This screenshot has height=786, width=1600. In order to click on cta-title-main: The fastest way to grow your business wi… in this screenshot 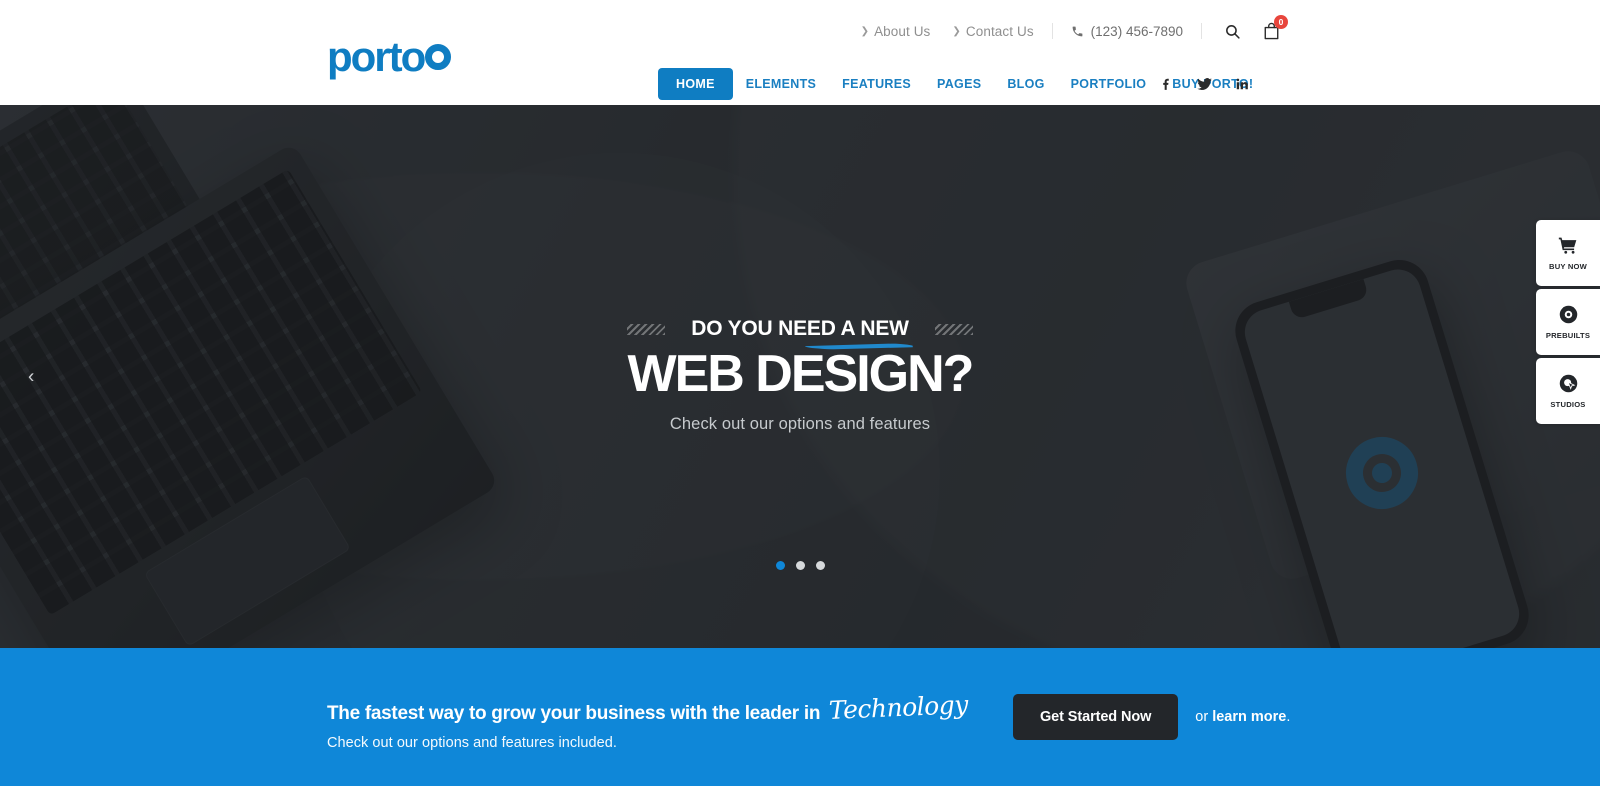, I will do `click(574, 713)`.